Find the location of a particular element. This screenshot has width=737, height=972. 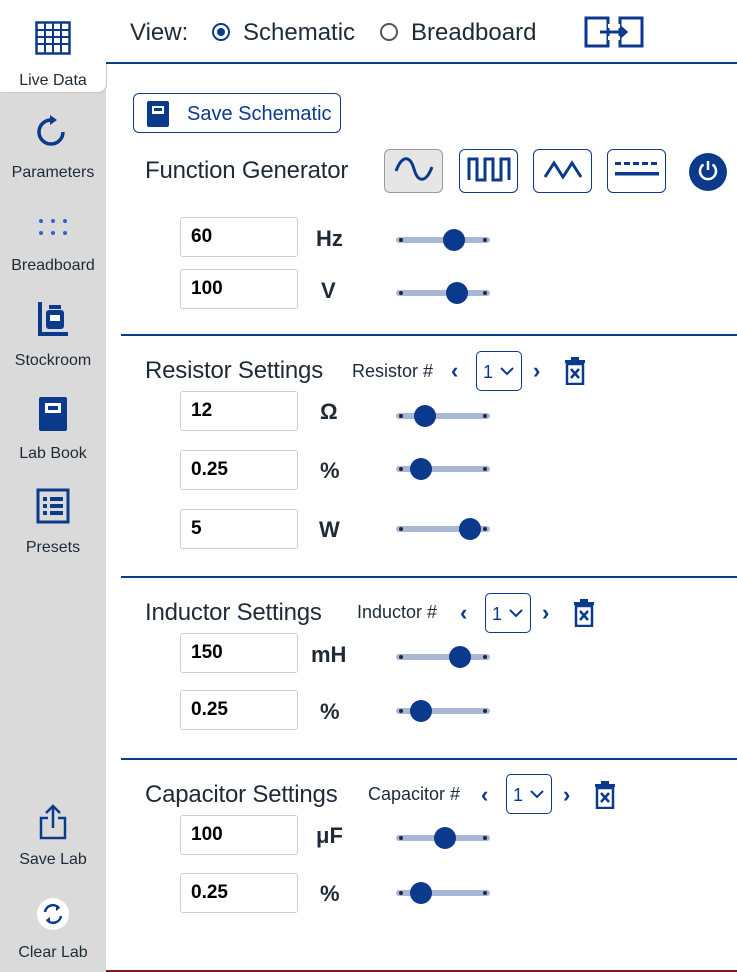

triangle-wave-icon is located at coordinates (563, 171).